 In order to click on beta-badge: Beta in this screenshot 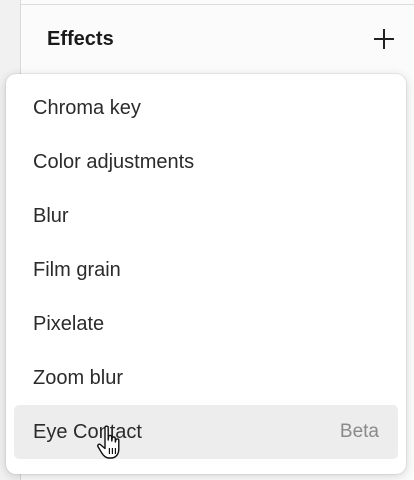, I will do `click(359, 431)`.